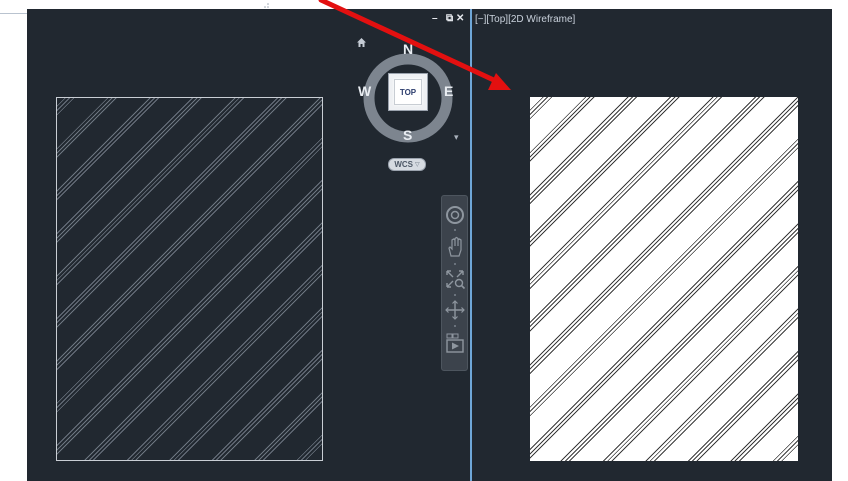 This screenshot has width=848, height=481. Describe the element at coordinates (471, 245) in the screenshot. I see `viewport-divider` at that location.